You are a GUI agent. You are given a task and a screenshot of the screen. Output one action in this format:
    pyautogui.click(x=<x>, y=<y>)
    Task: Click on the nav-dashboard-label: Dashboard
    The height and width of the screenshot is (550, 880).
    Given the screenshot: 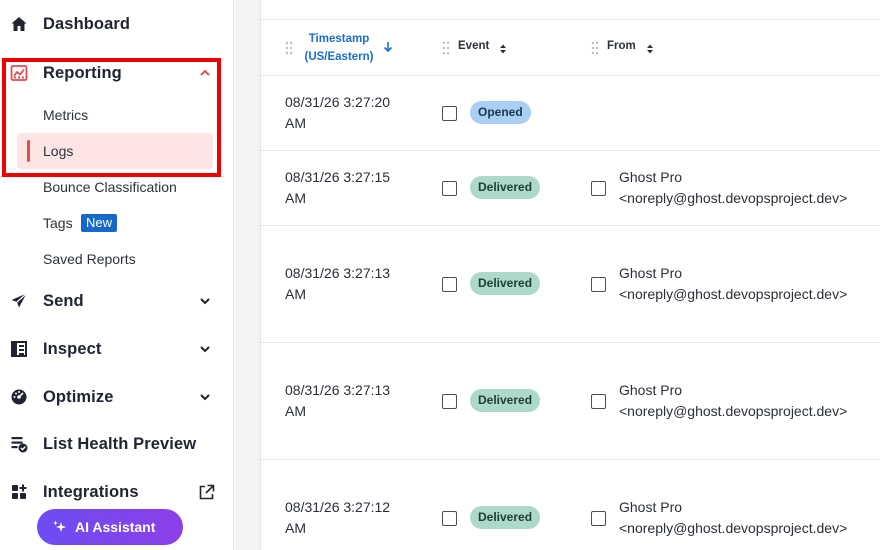 What is the action you would take?
    pyautogui.click(x=87, y=23)
    